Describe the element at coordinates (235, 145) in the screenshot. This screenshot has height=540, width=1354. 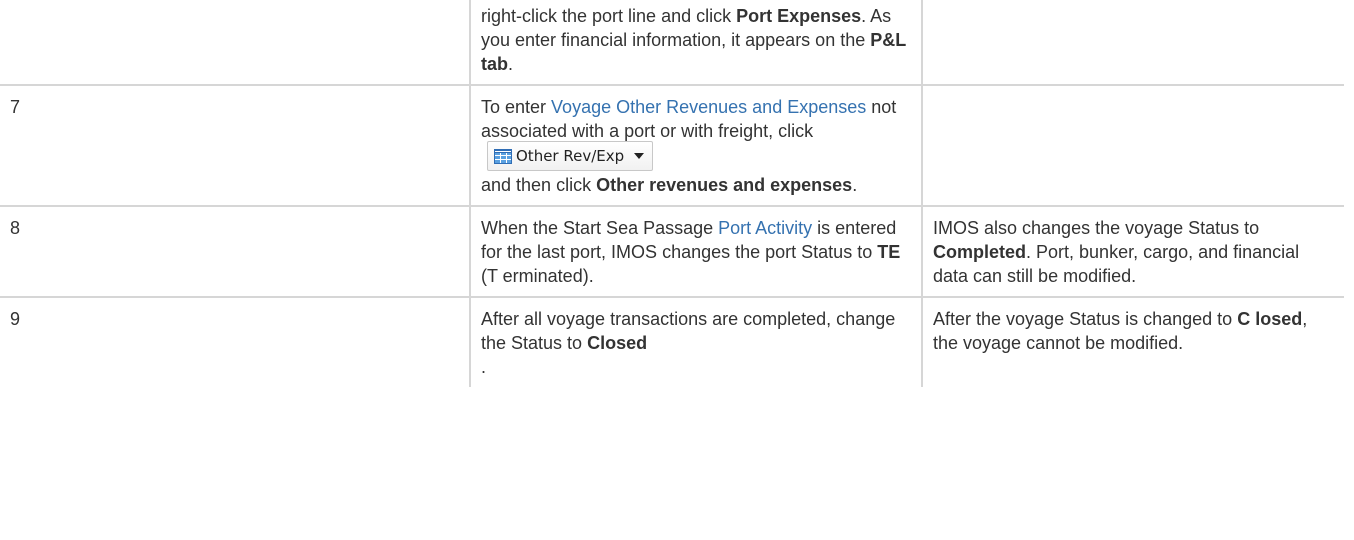
I see `step-cell: 7` at that location.